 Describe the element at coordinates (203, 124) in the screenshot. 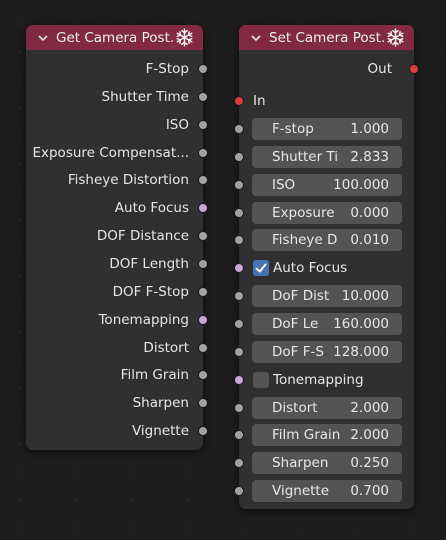

I see `output-socket-iso` at that location.